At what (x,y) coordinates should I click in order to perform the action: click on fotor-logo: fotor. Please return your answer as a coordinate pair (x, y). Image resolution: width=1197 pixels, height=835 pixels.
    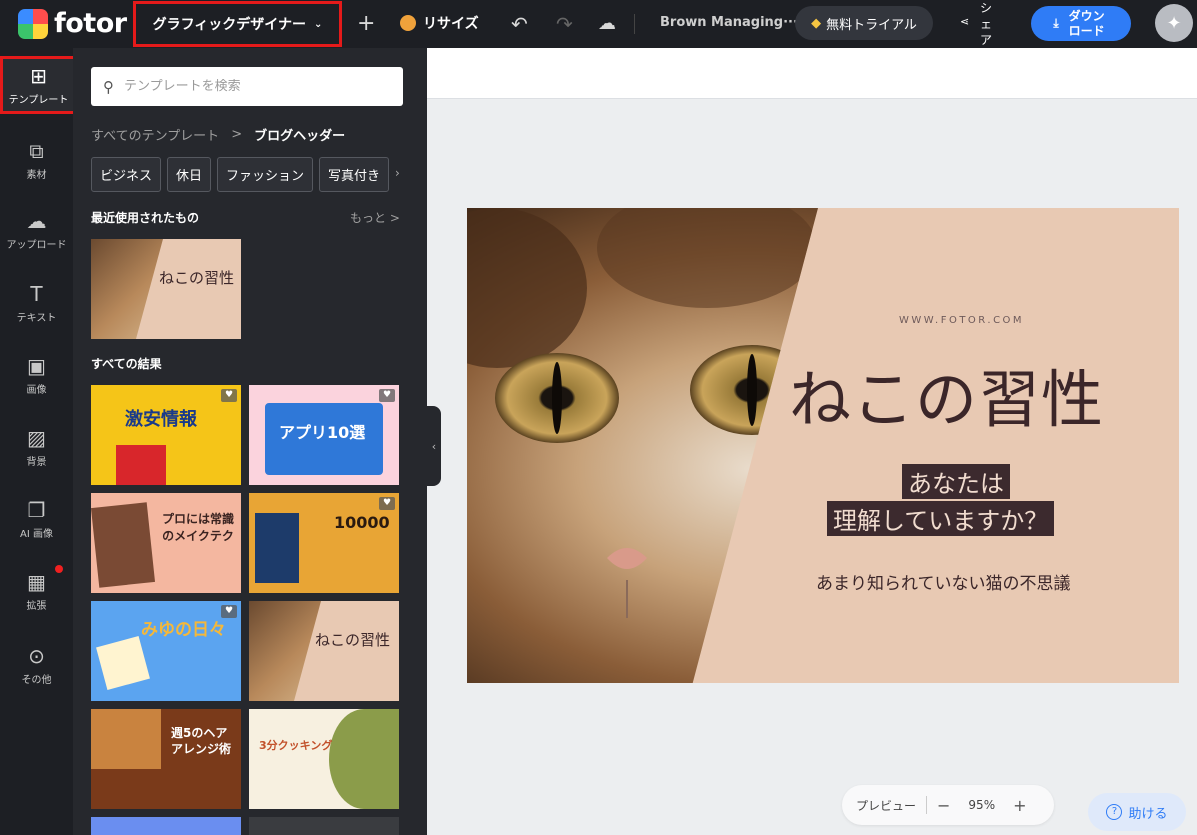
    Looking at the image, I should click on (72, 23).